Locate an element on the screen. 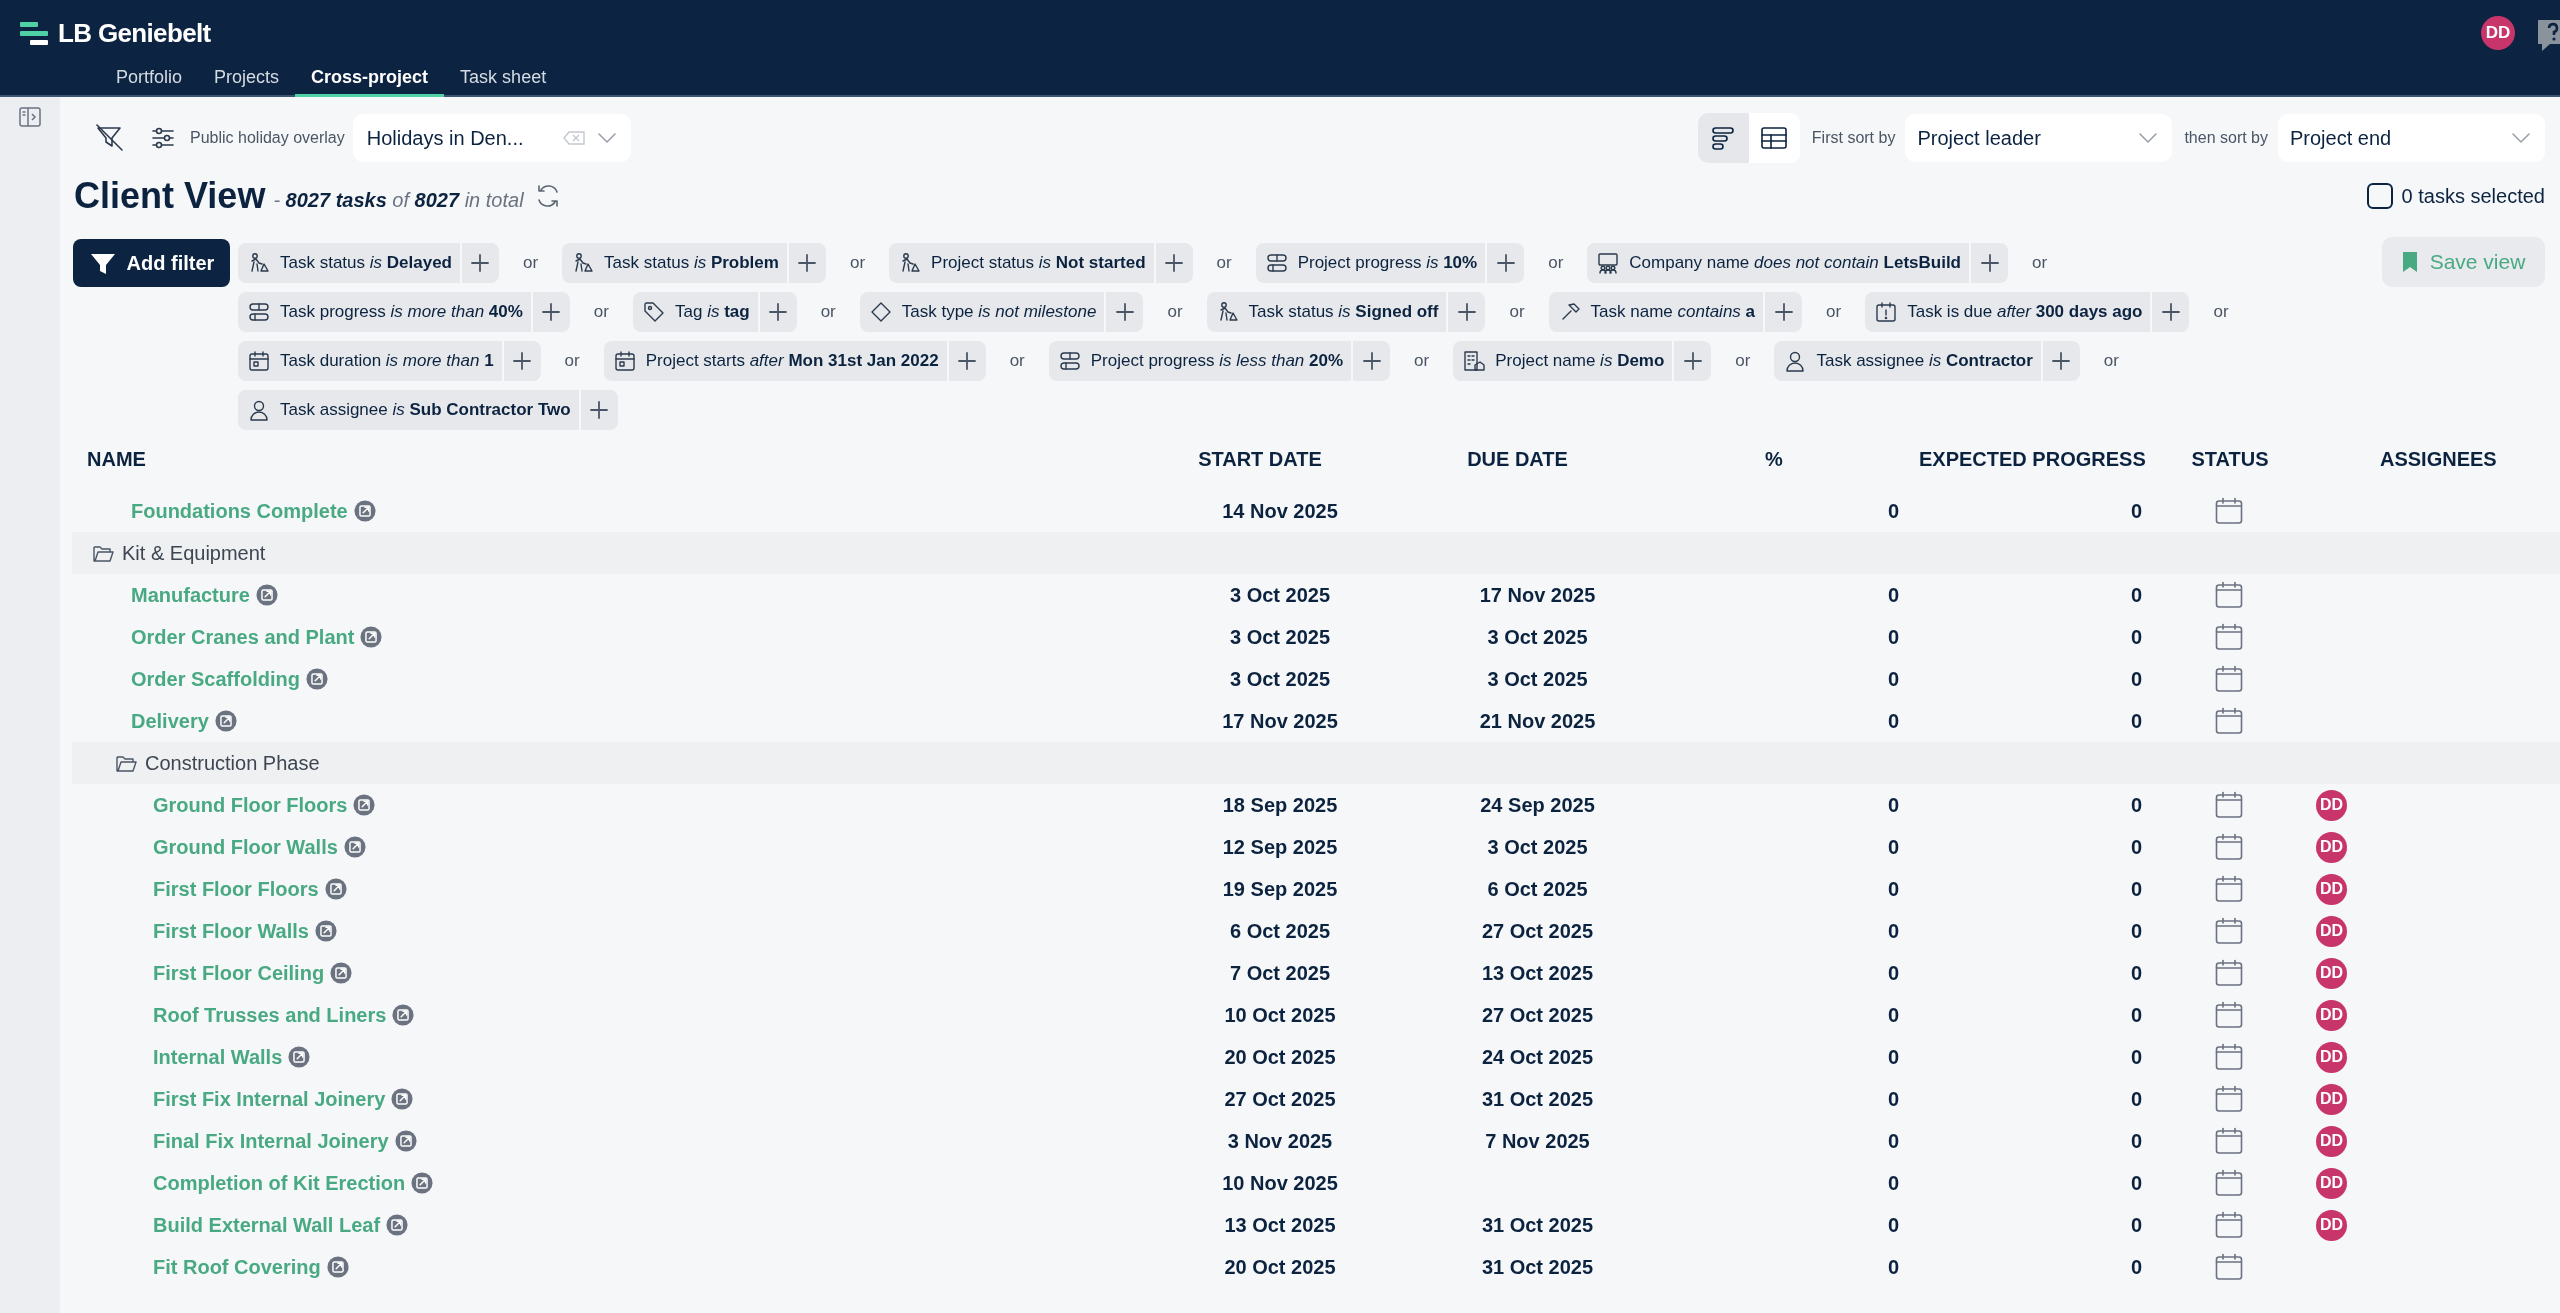  sliders-icon is located at coordinates (163, 138).